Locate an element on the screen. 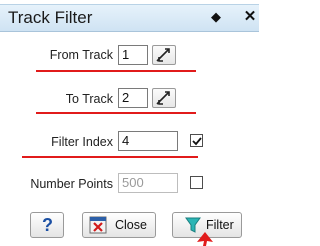  from-track-label: From Track is located at coordinates (81, 55).